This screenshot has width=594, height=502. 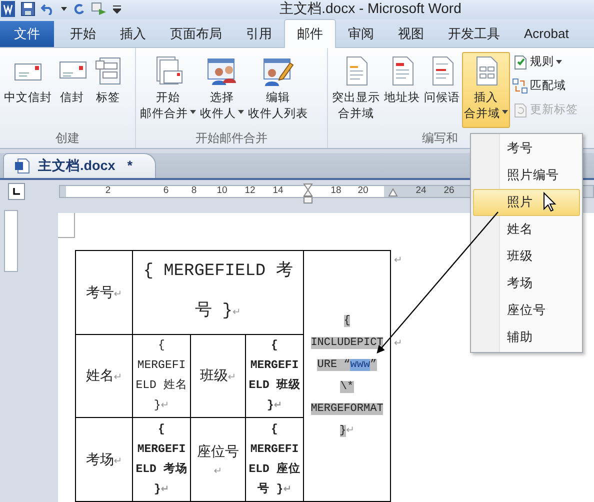 What do you see at coordinates (168, 90) in the screenshot?
I see `ribbon-button: 开始 邮件合并` at bounding box center [168, 90].